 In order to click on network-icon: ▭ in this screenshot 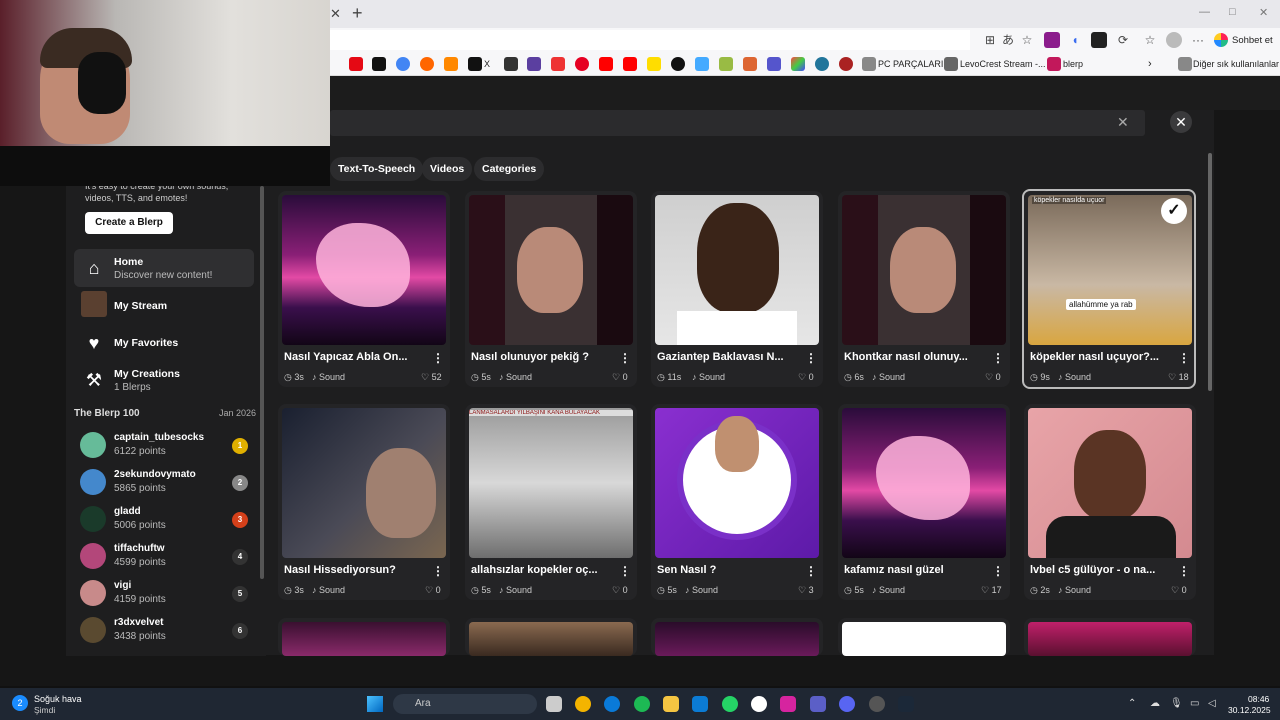, I will do `click(1194, 703)`.